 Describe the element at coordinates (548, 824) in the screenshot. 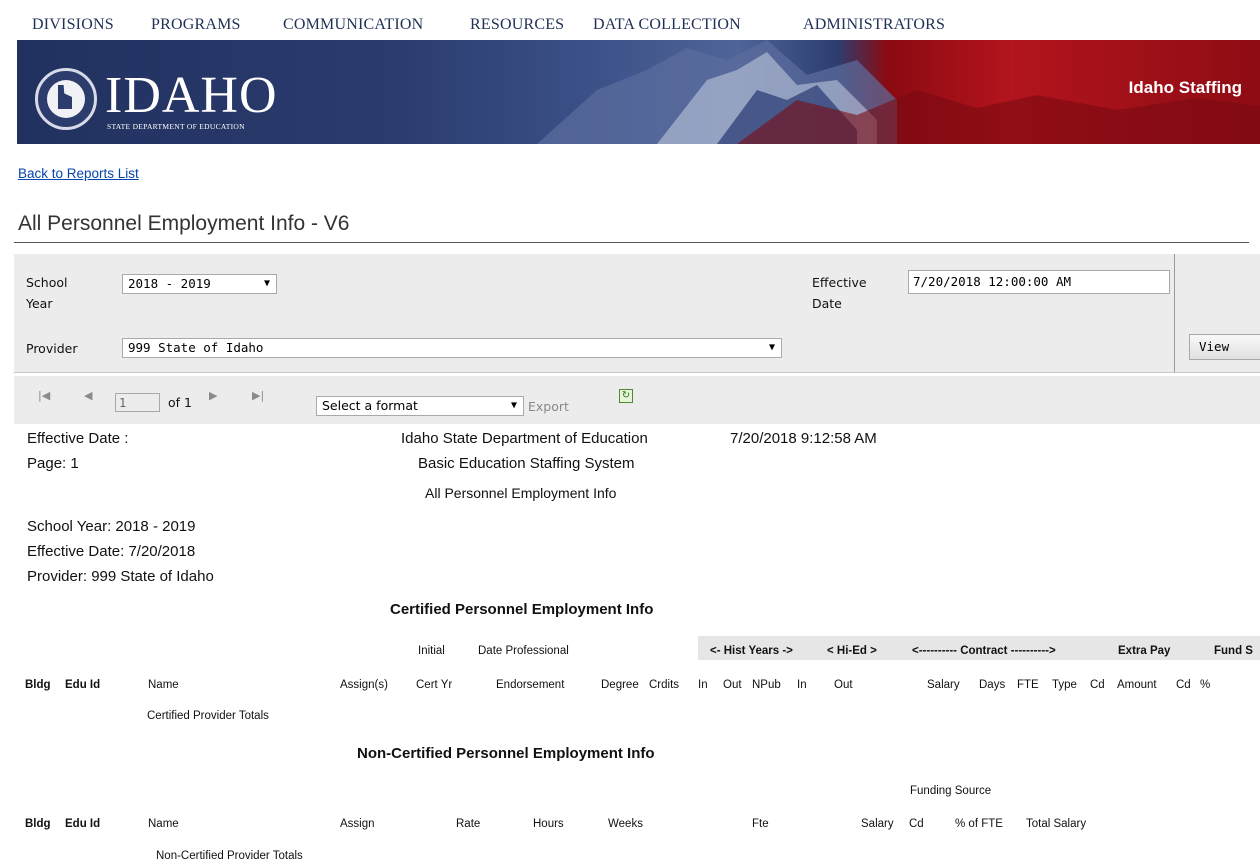

I see `nc-col-hours: Hours` at that location.